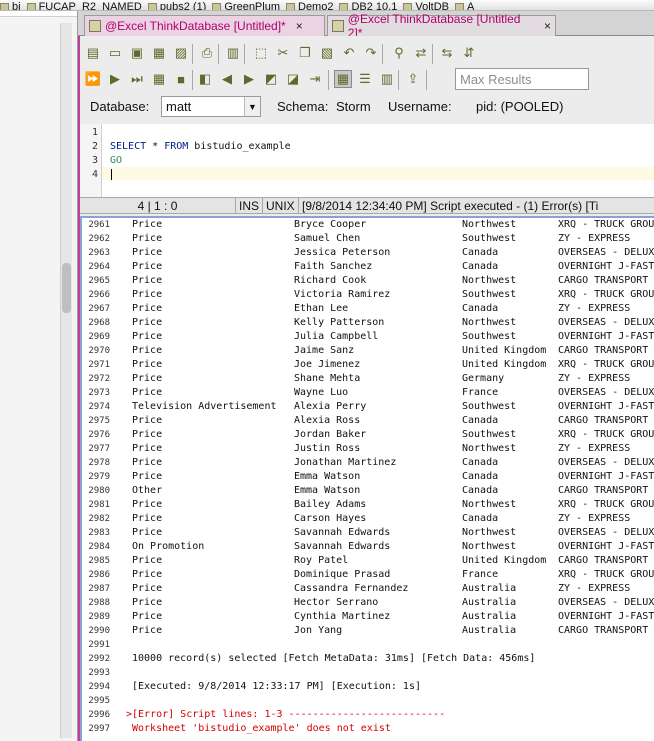 Image resolution: width=654 pixels, height=741 pixels. Describe the element at coordinates (293, 79) in the screenshot. I see `uncomment-icon: ◪` at that location.